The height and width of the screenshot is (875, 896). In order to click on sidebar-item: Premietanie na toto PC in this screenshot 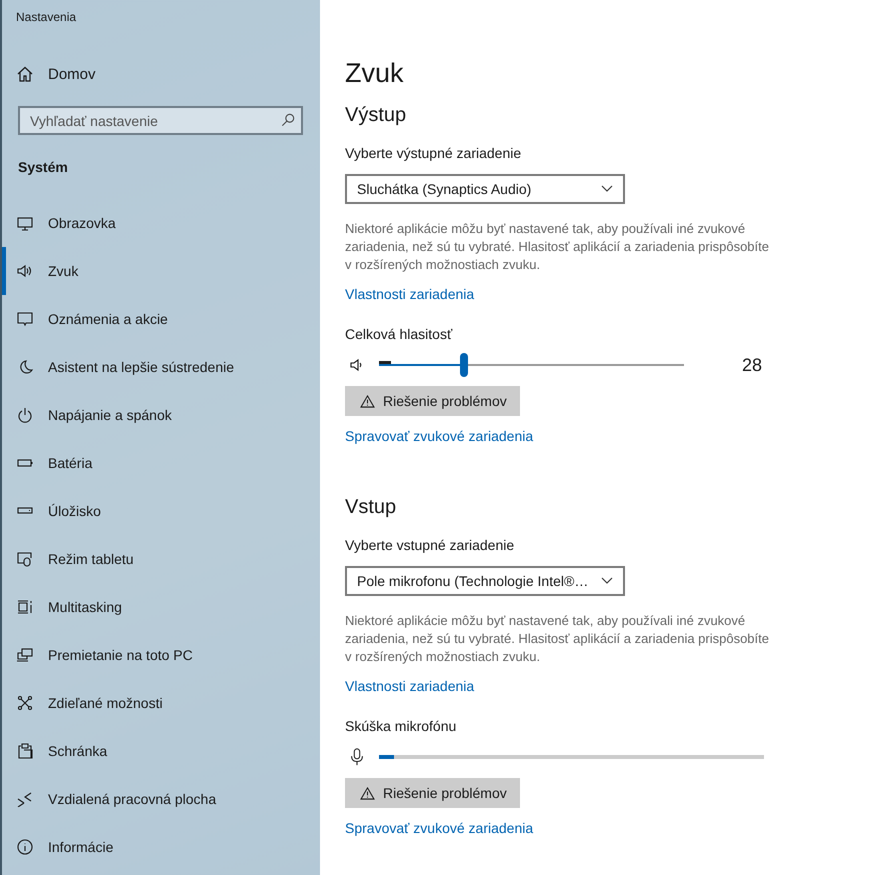, I will do `click(161, 655)`.